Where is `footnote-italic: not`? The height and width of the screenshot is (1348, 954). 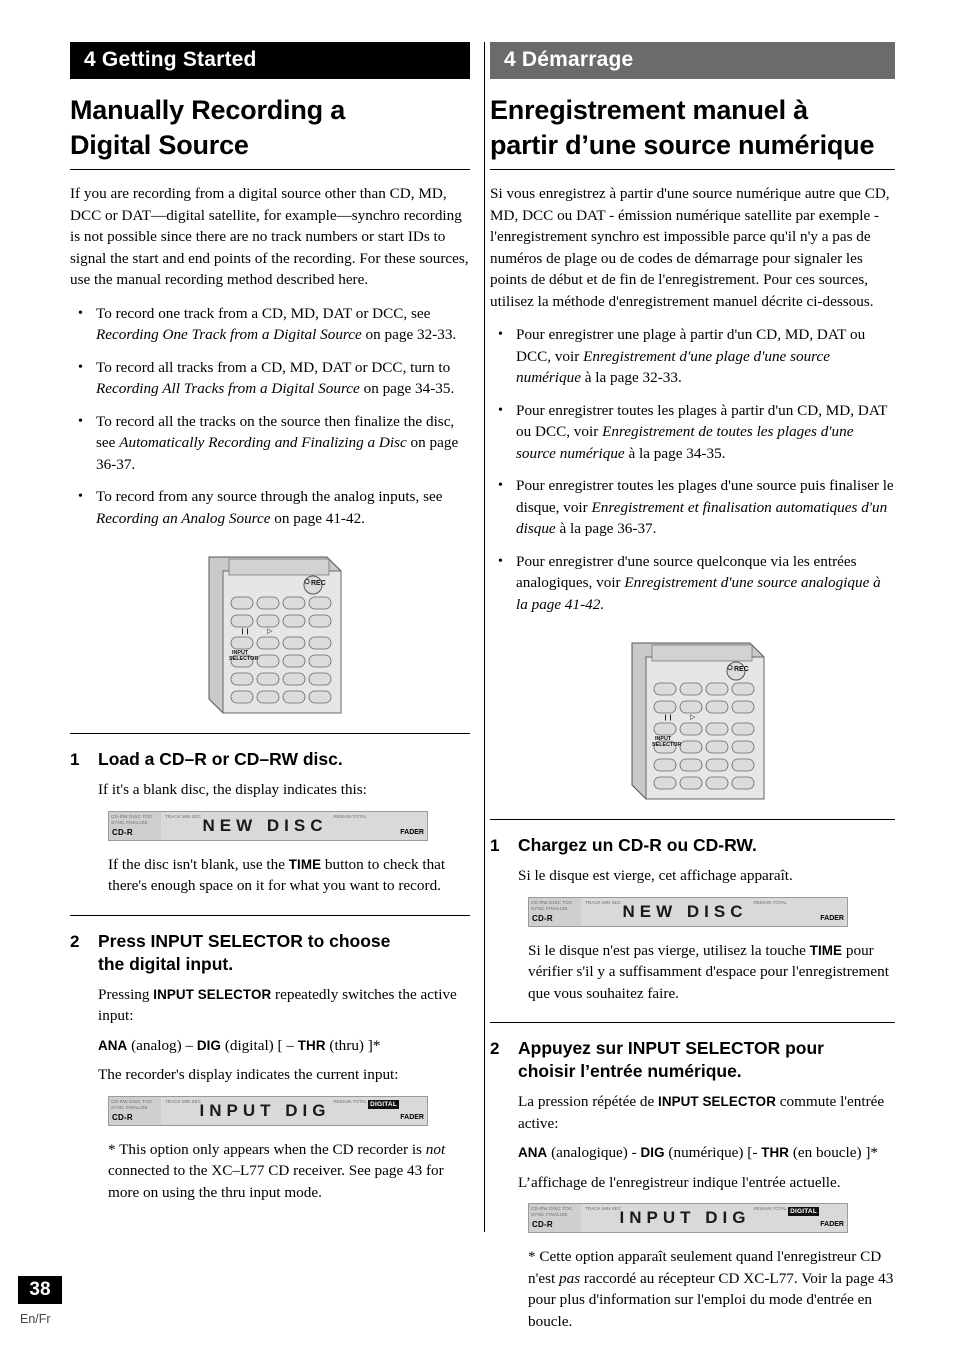 footnote-italic: not is located at coordinates (435, 1149).